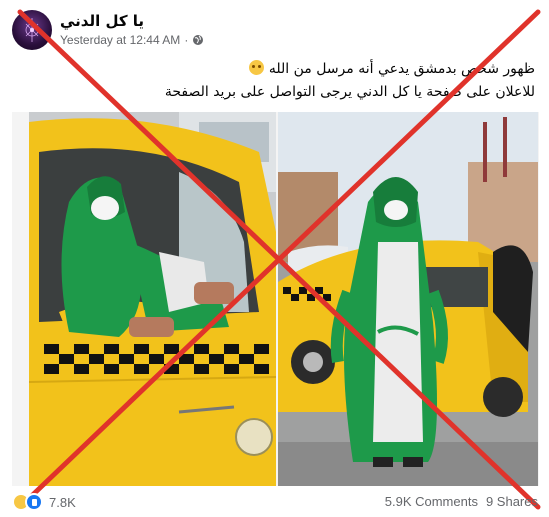  What do you see at coordinates (431, 501) in the screenshot?
I see `comments-count: 5.9K Comments` at bounding box center [431, 501].